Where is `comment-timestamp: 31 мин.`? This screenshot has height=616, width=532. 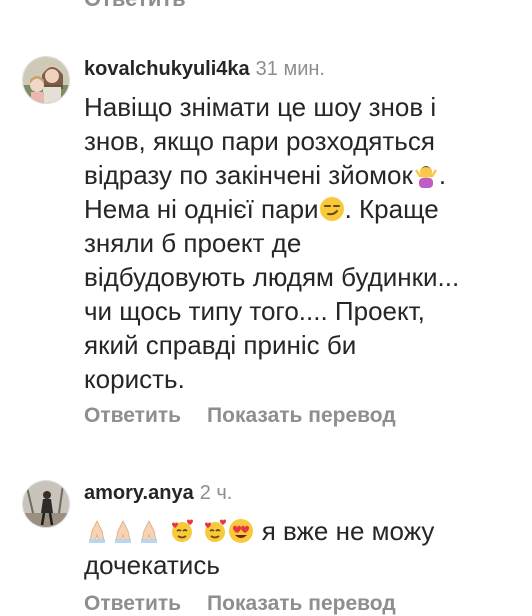
comment-timestamp: 31 мин. is located at coordinates (290, 69).